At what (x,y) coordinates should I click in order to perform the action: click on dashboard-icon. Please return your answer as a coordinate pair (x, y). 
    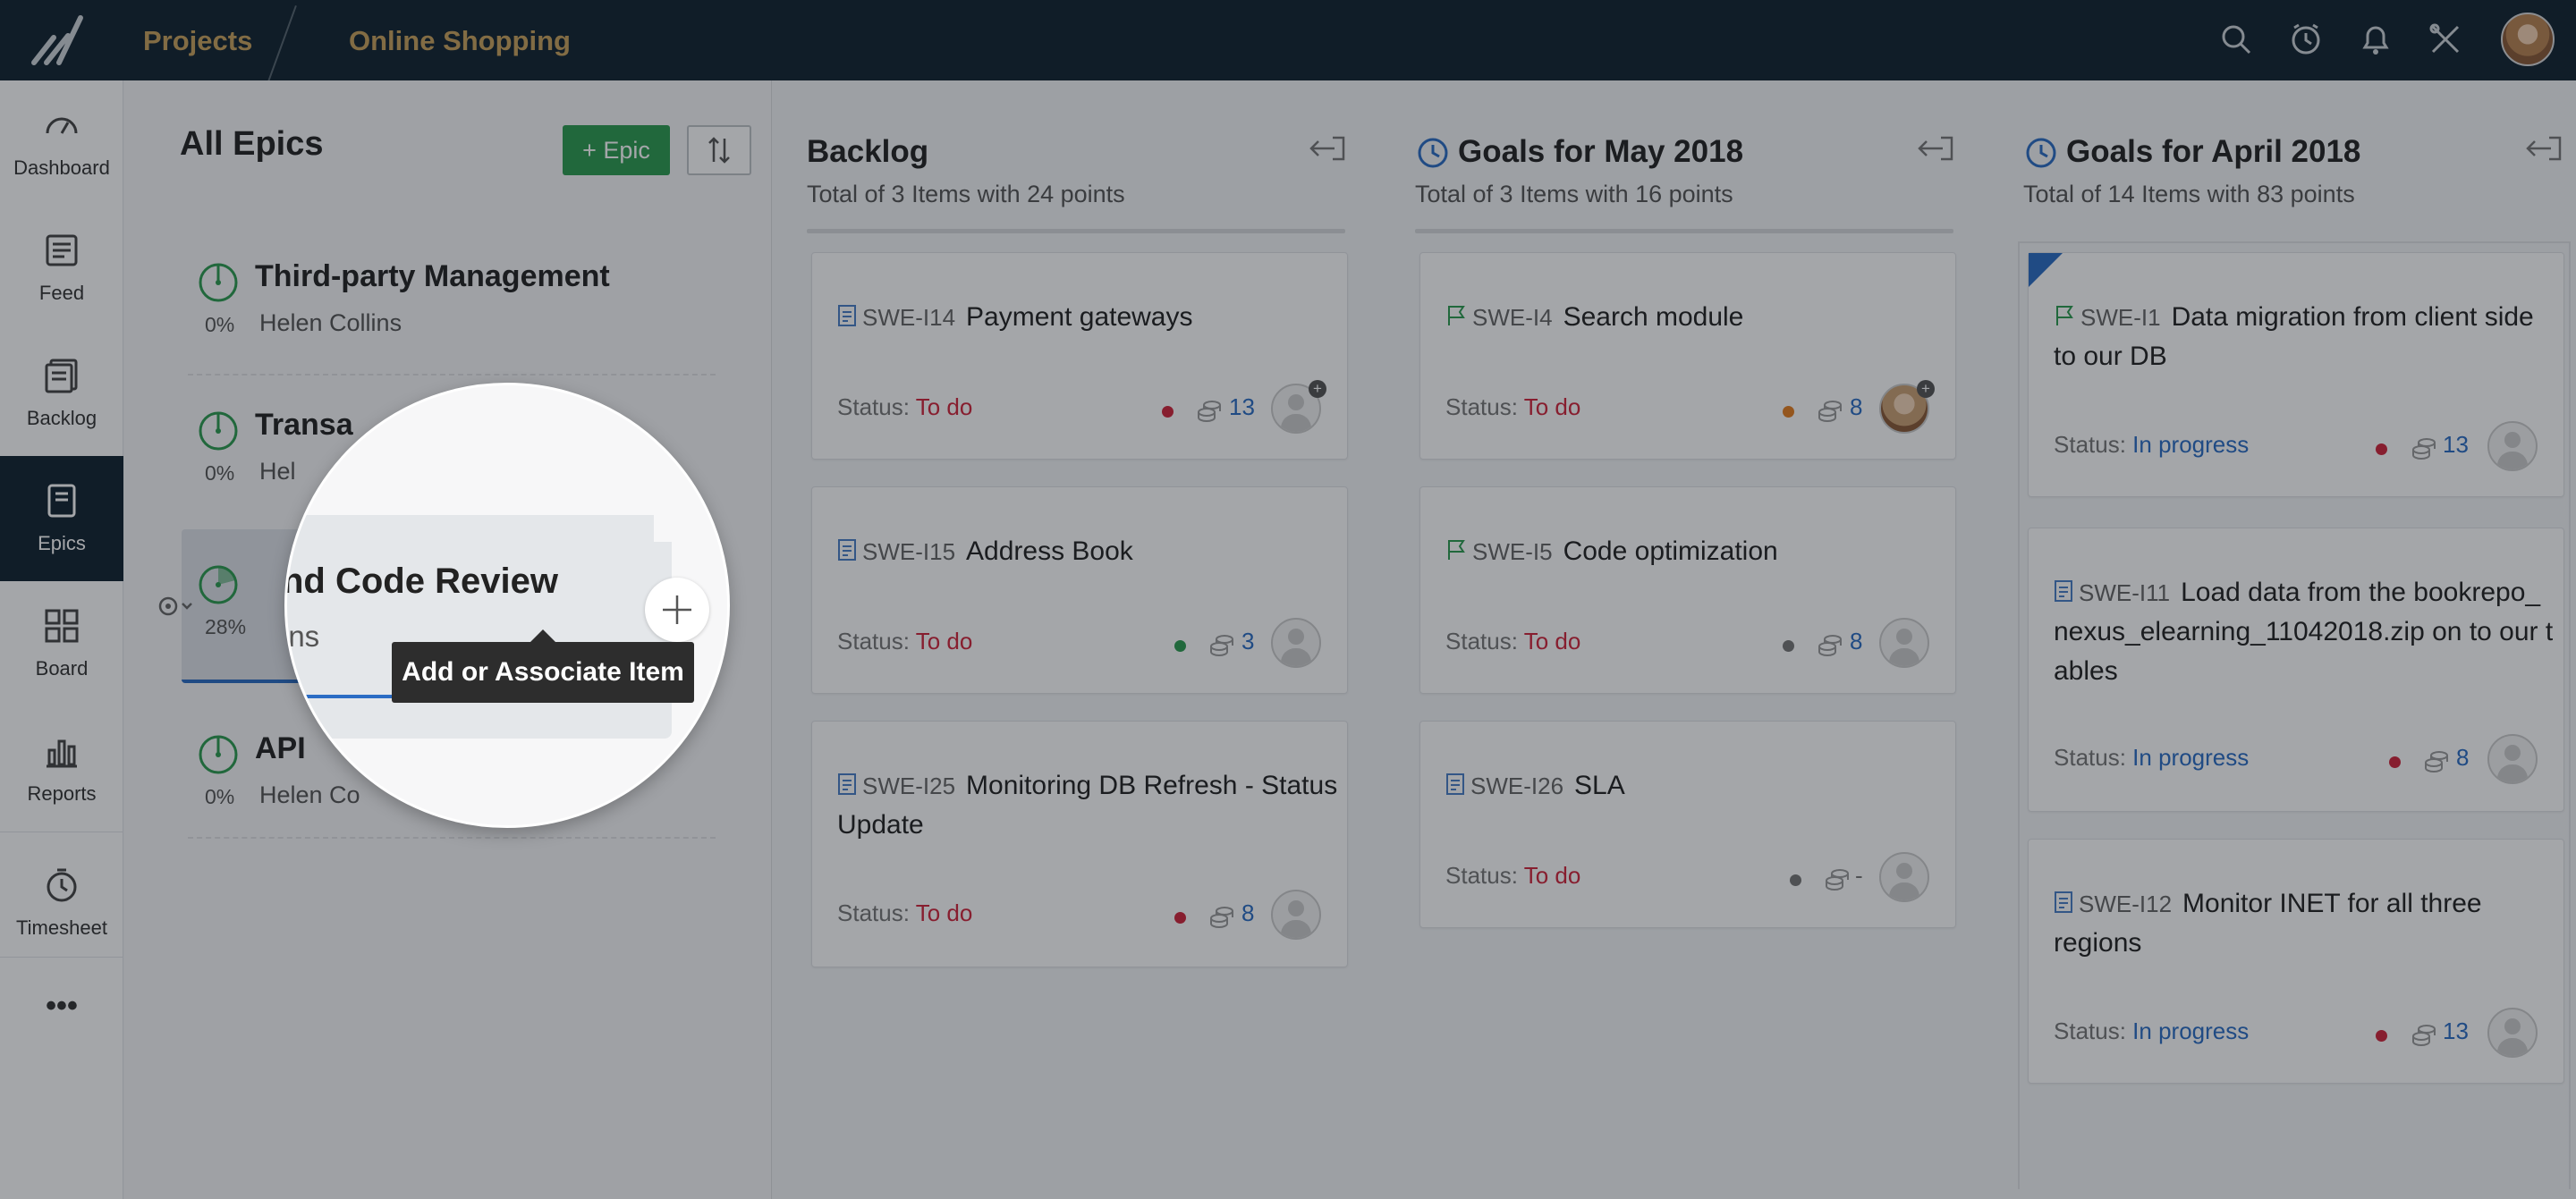
    Looking at the image, I should click on (62, 126).